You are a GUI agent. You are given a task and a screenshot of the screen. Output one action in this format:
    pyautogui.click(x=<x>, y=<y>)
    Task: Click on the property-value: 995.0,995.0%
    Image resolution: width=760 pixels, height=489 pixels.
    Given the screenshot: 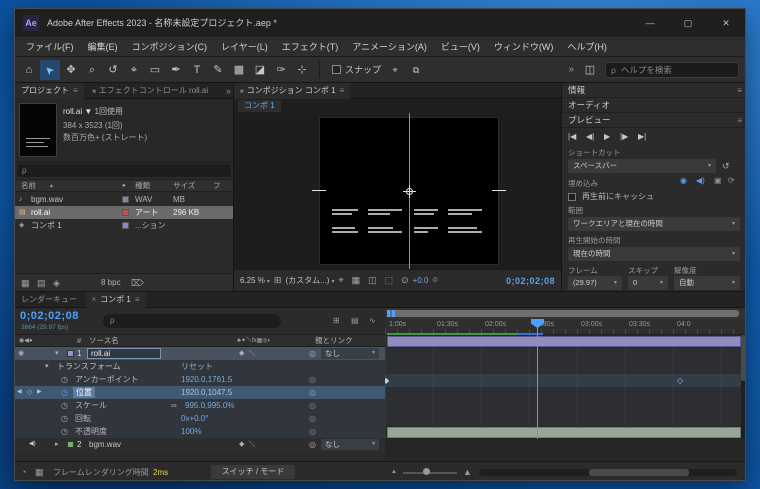 What is the action you would take?
    pyautogui.click(x=209, y=405)
    